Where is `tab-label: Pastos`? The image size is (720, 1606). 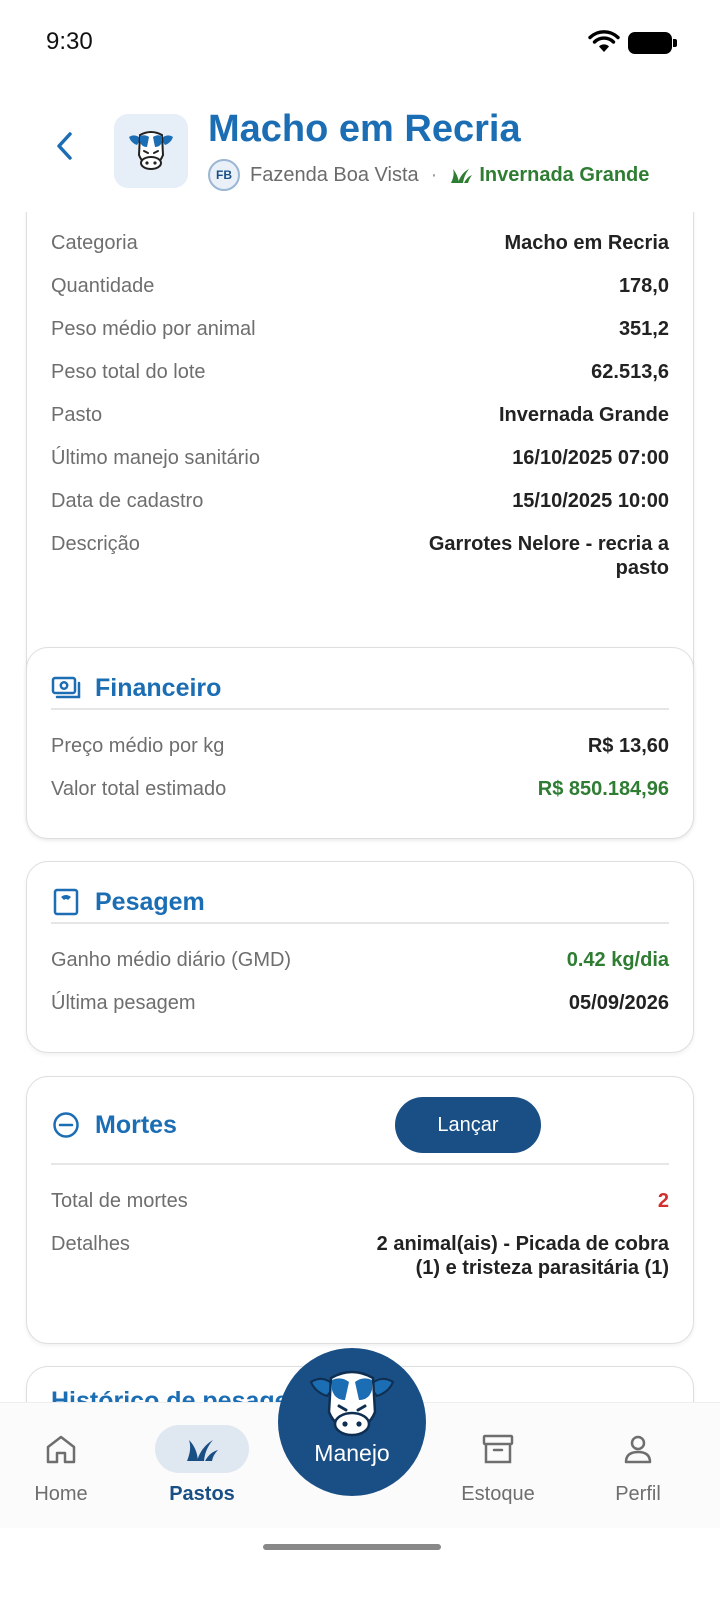 tab-label: Pastos is located at coordinates (202, 1494).